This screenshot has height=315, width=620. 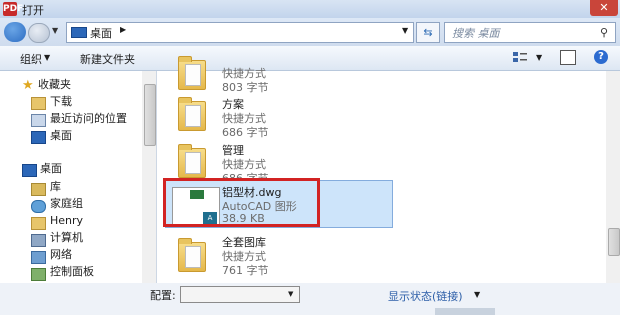 What do you see at coordinates (476, 33) in the screenshot?
I see `search-placeholder: 搜索 桌面` at bounding box center [476, 33].